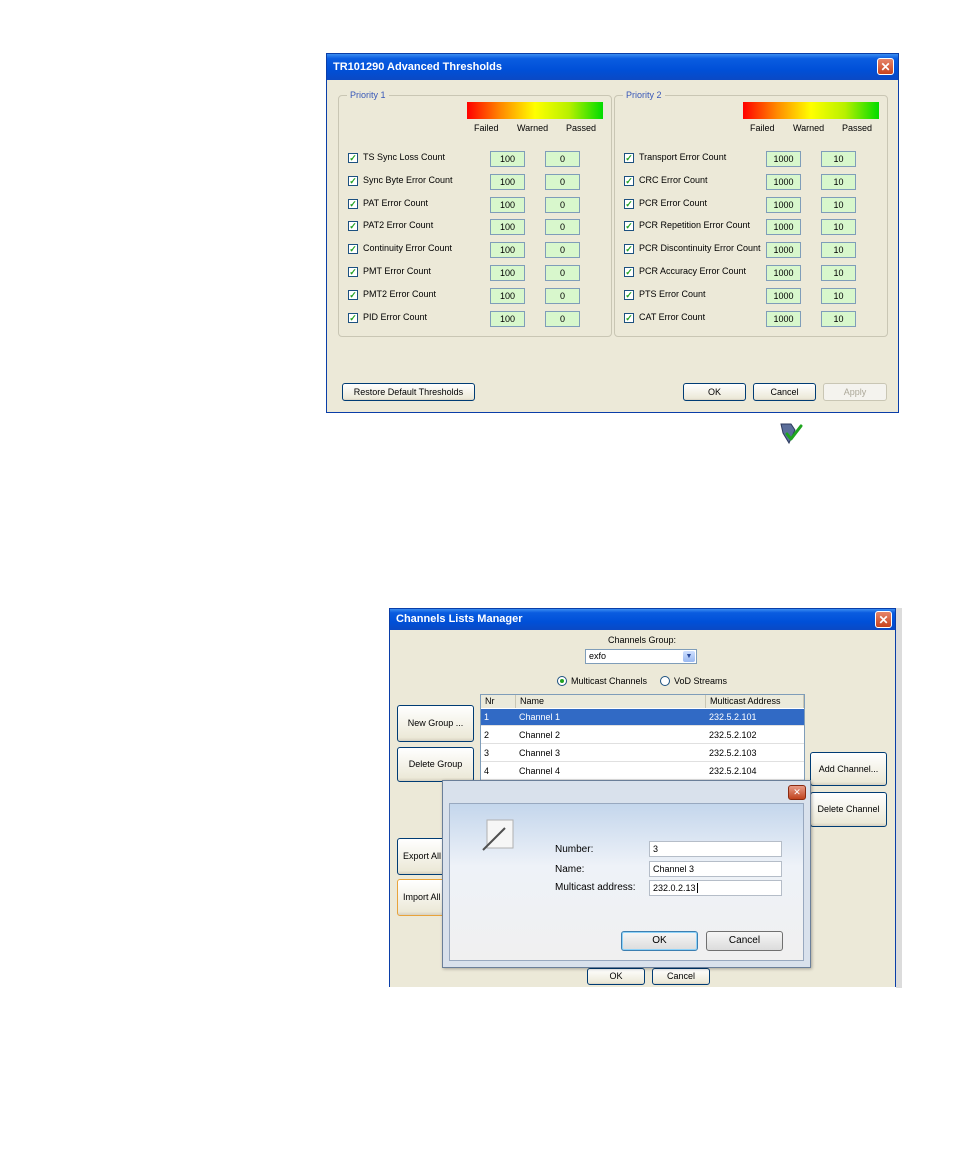 The width and height of the screenshot is (954, 1158). What do you see at coordinates (562, 681) in the screenshot?
I see `multicast-channels-radio` at bounding box center [562, 681].